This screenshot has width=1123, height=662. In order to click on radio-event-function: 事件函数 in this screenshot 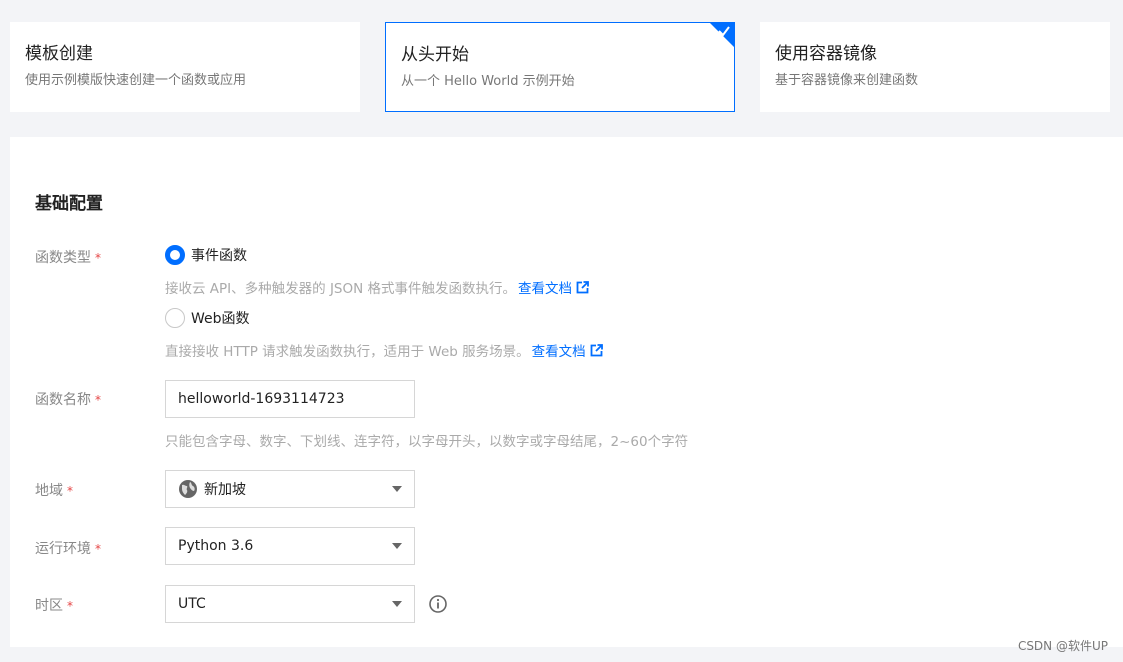, I will do `click(206, 255)`.